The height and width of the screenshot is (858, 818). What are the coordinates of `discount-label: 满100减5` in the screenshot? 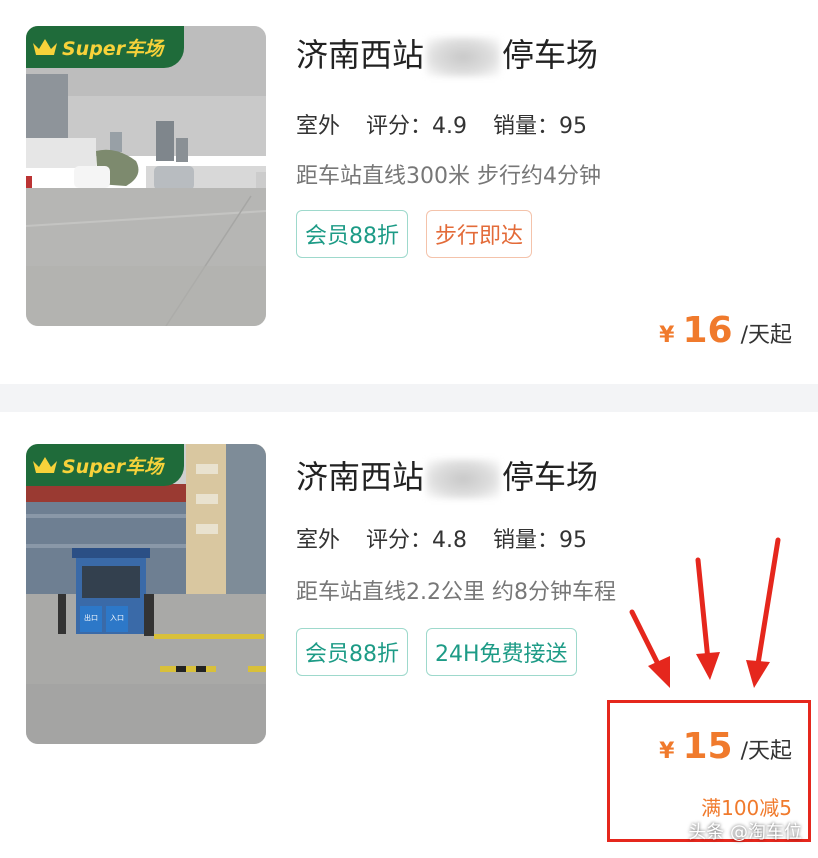 It's located at (746, 808).